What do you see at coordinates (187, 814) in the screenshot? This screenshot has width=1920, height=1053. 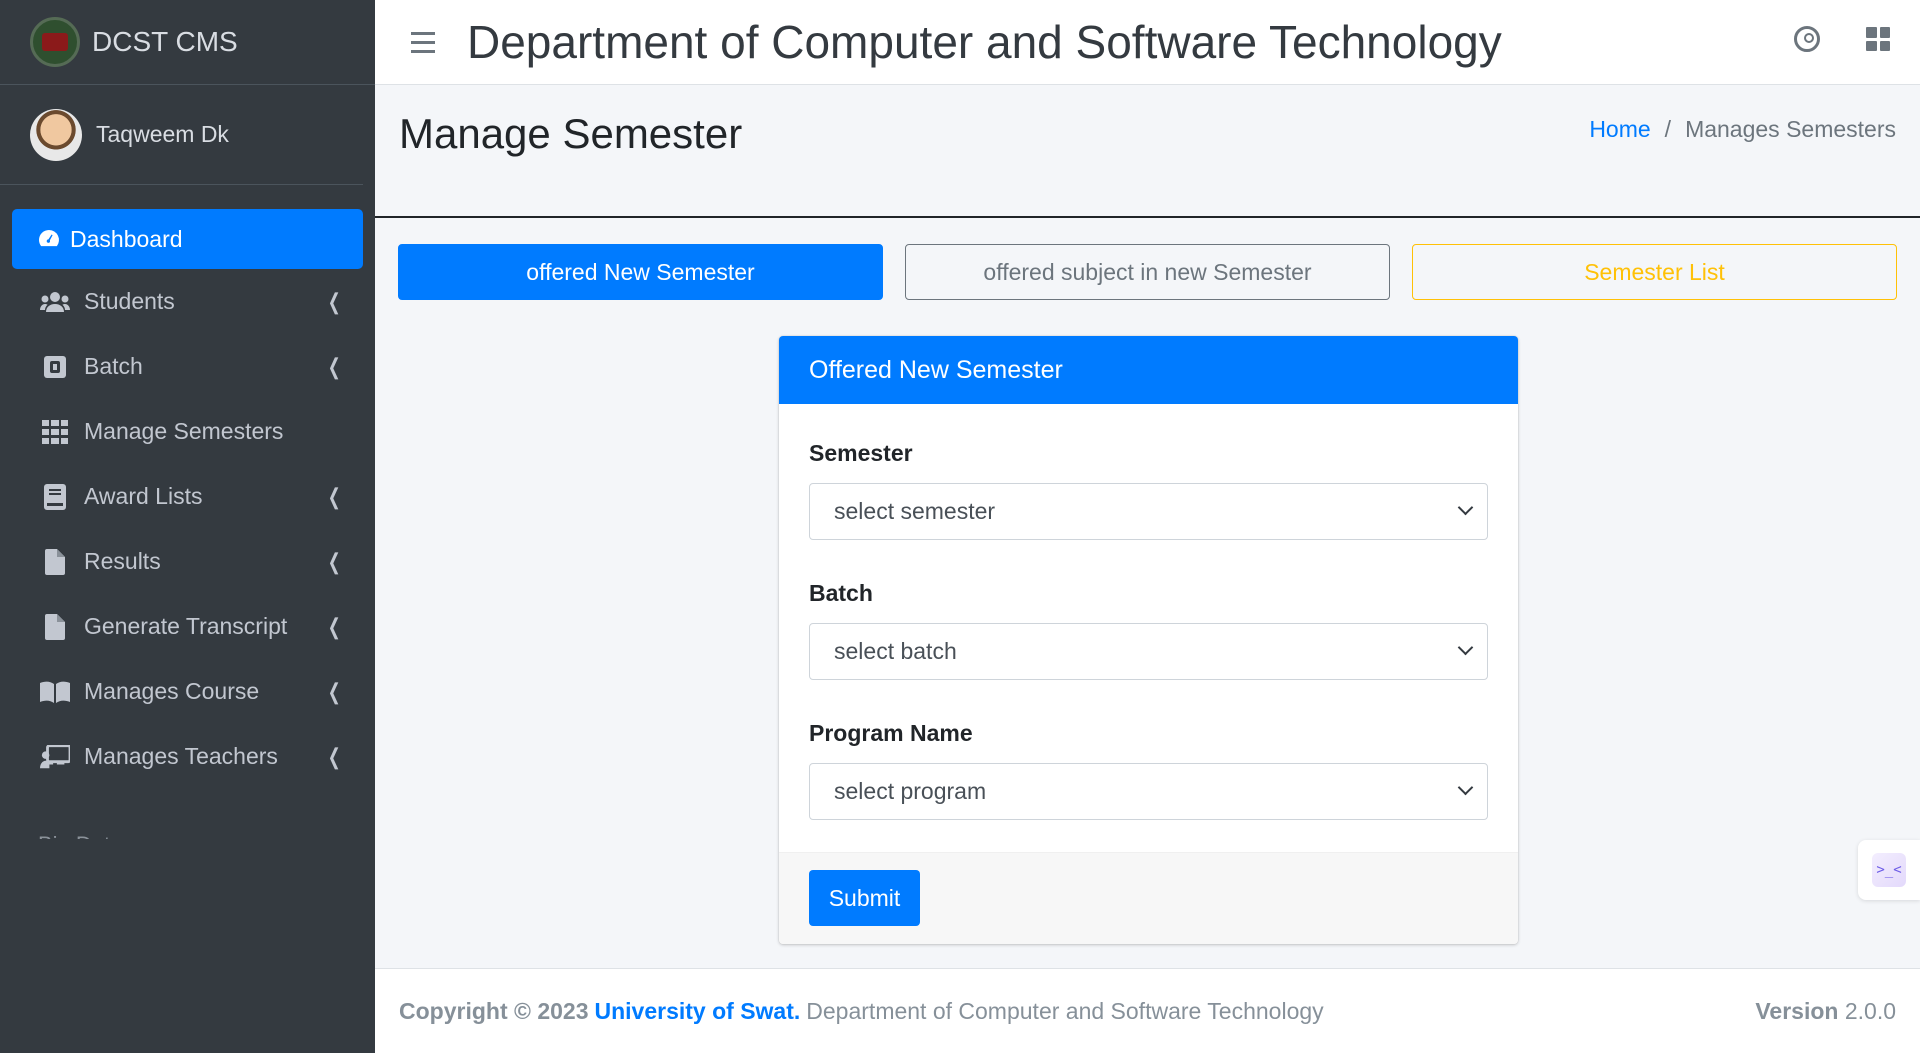 I see `sidebar-item-partial: Bio Data` at bounding box center [187, 814].